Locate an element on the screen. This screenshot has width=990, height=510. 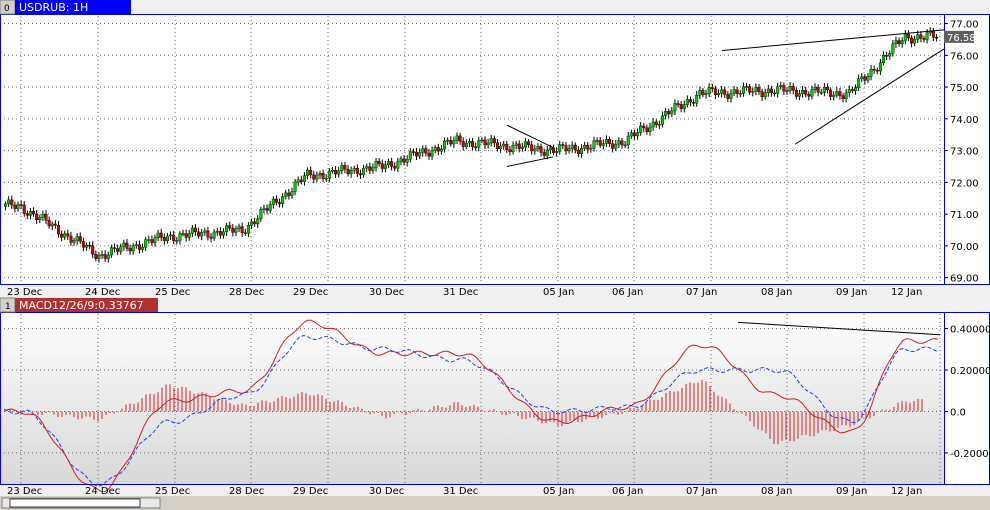
price-date-label: 25 Dec is located at coordinates (172, 292).